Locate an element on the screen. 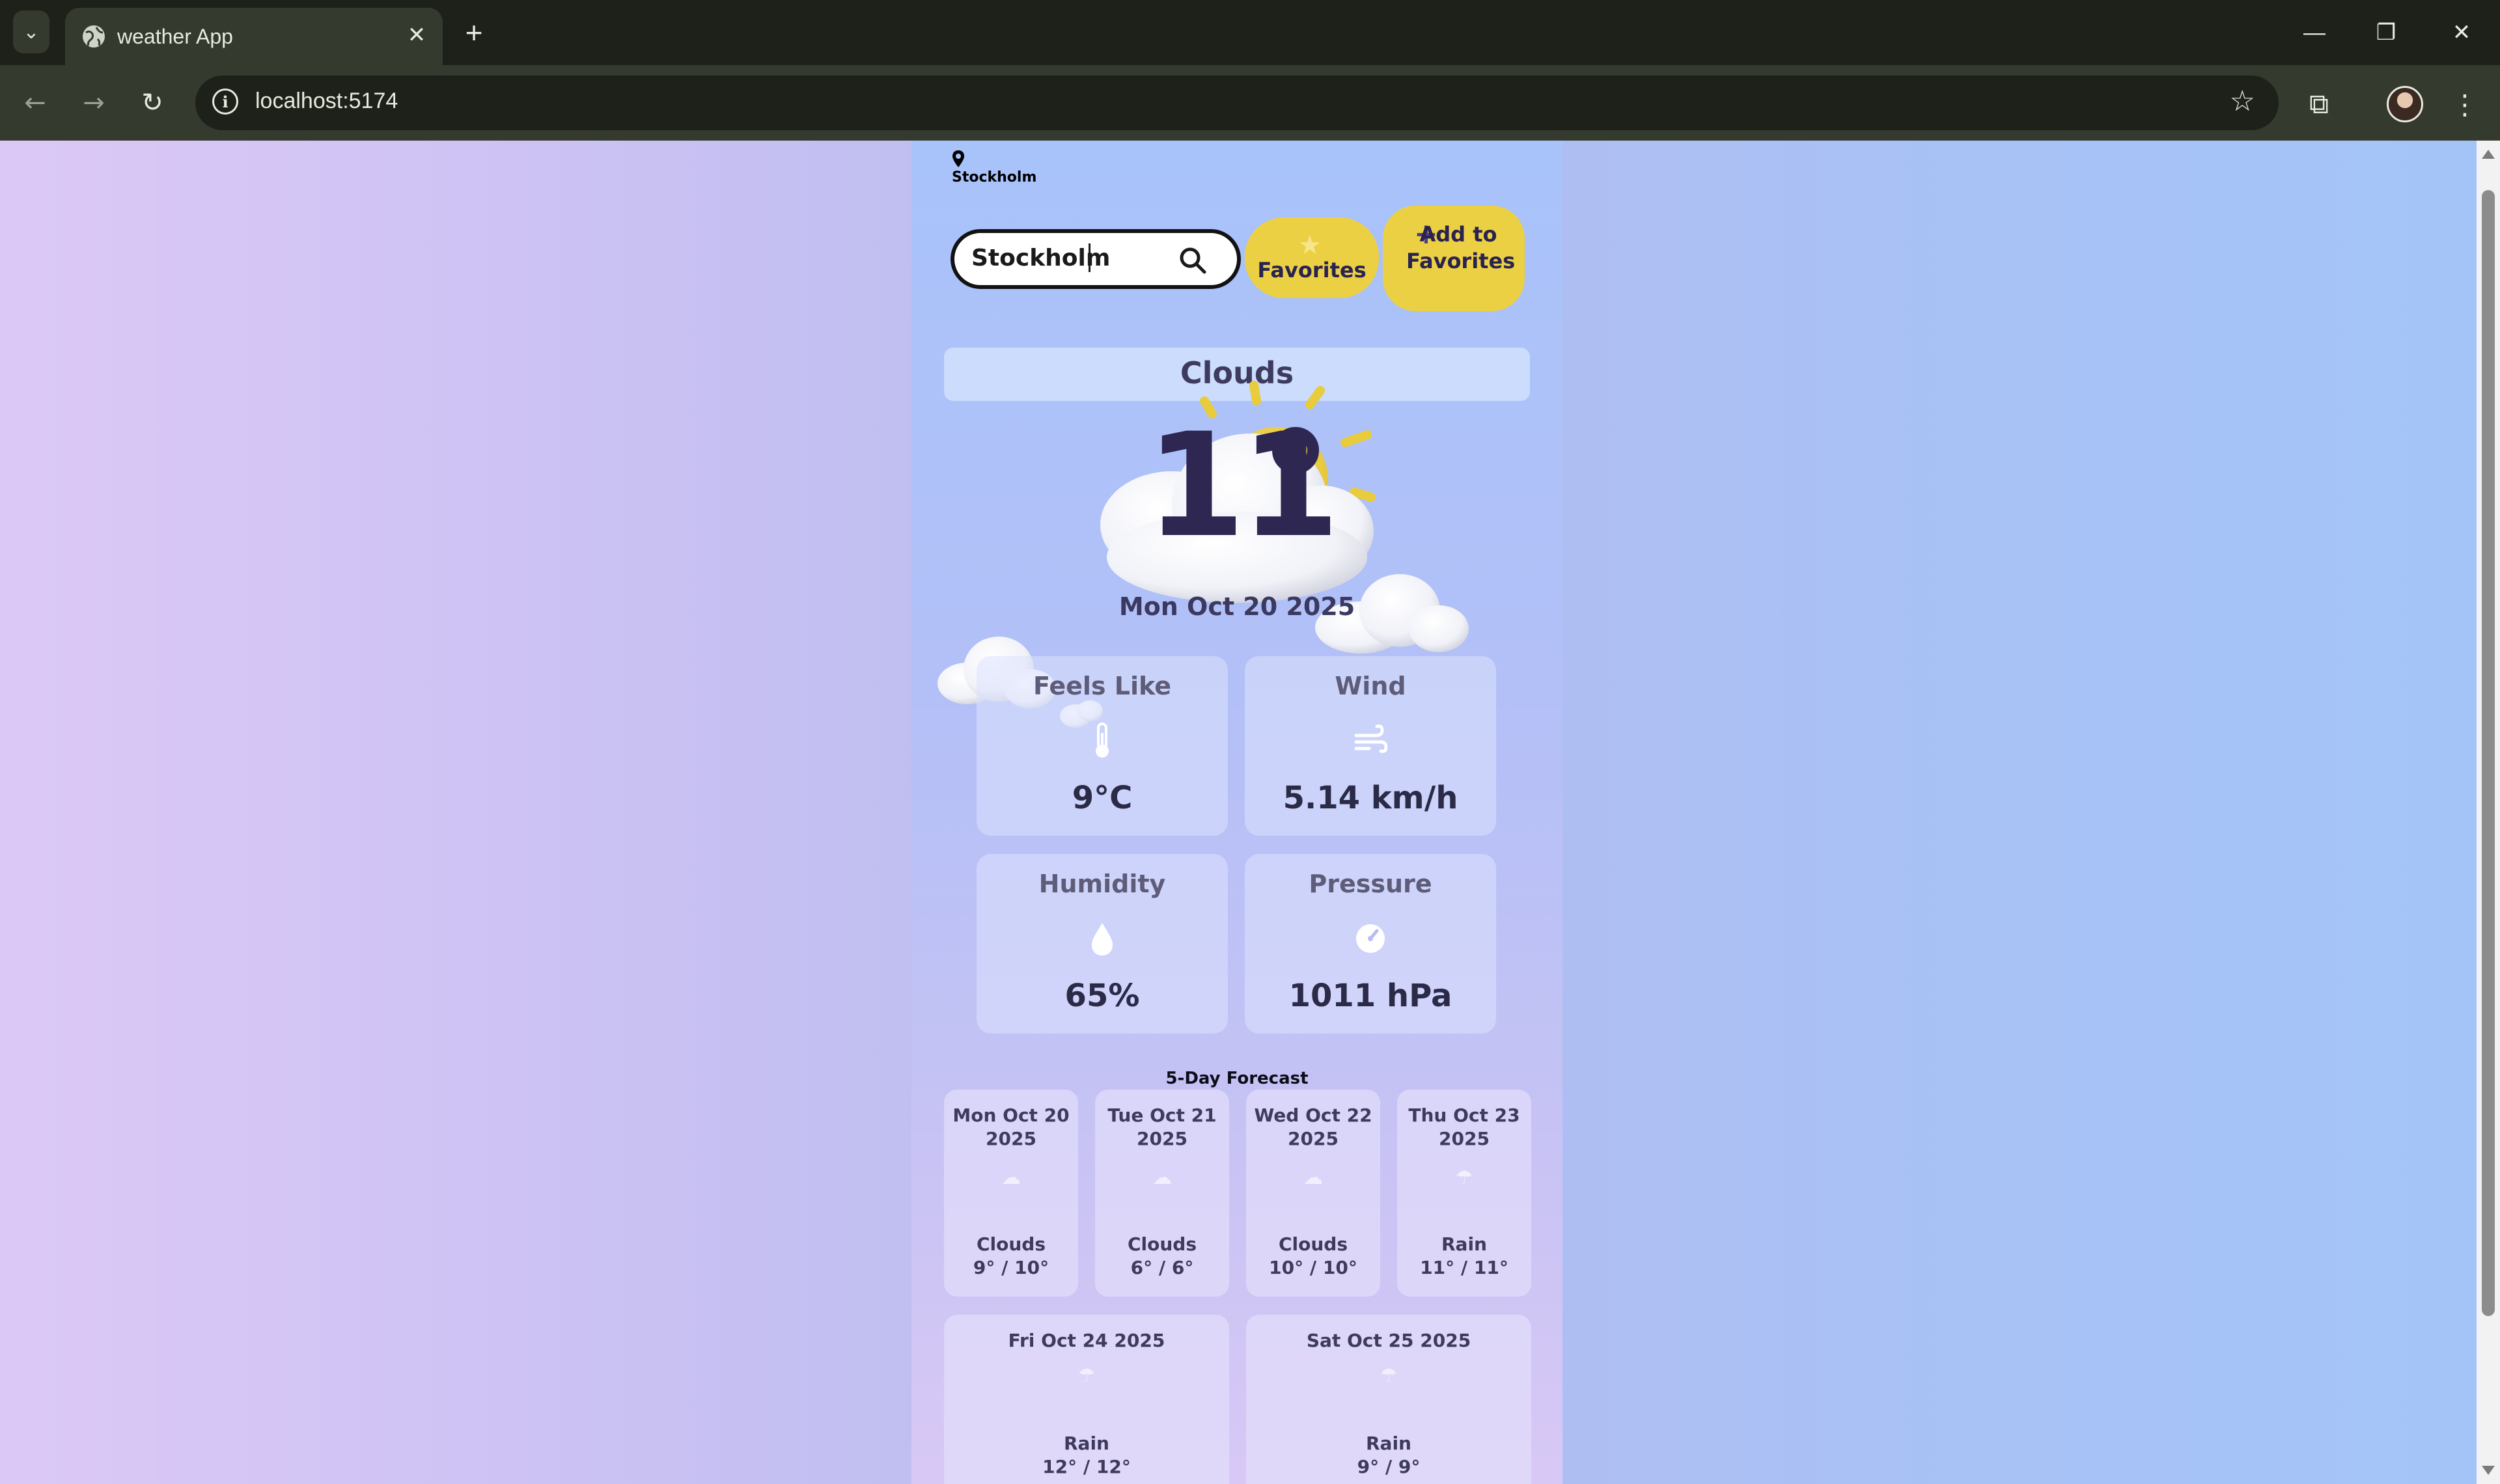  stat-value: 65% is located at coordinates (1102, 996).